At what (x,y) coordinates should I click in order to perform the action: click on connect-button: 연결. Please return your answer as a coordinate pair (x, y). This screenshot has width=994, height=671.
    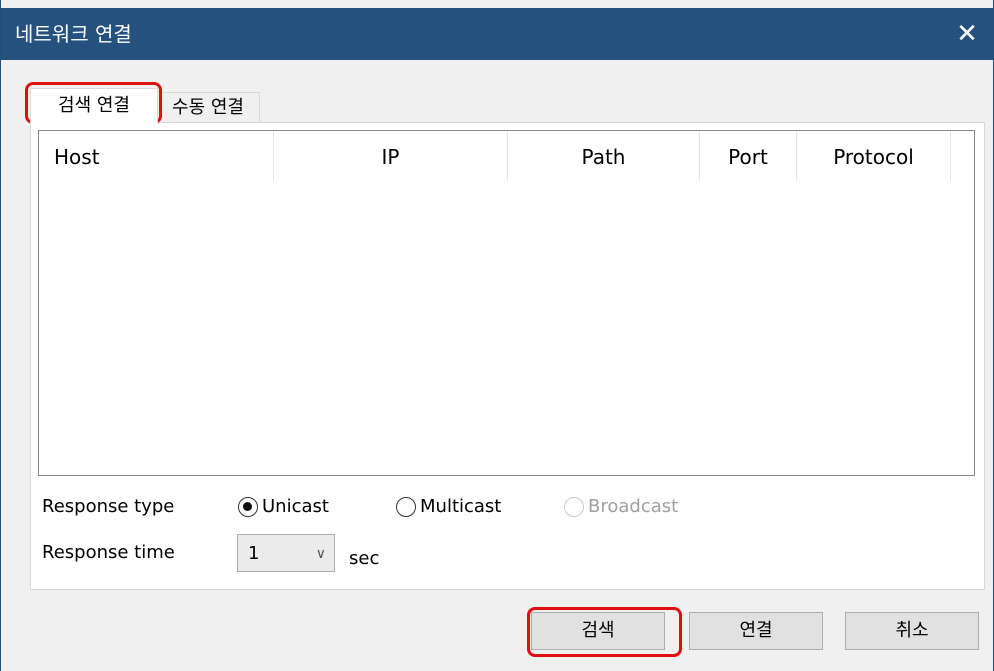
    Looking at the image, I should click on (756, 631).